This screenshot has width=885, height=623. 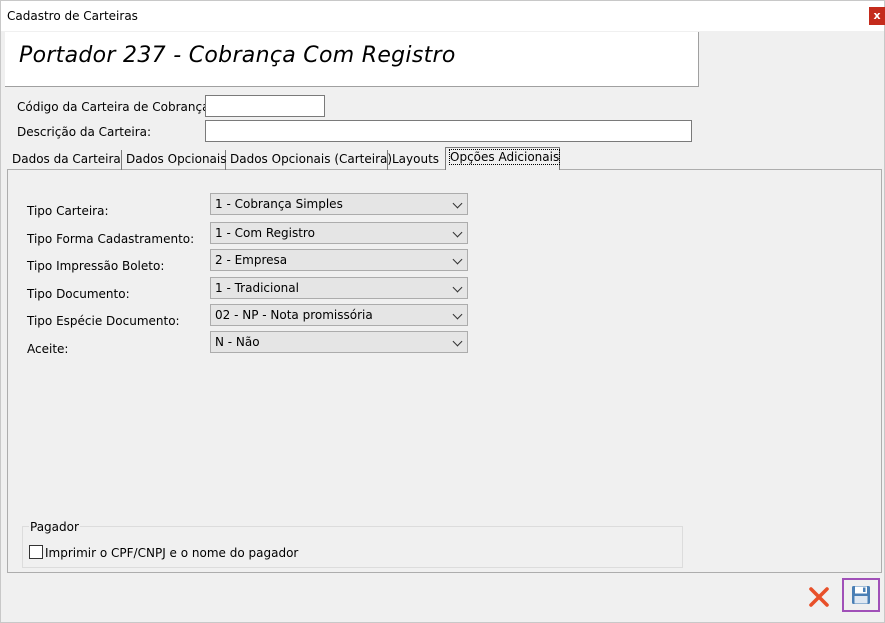 I want to click on tab-layouts: Layouts, so click(x=416, y=160).